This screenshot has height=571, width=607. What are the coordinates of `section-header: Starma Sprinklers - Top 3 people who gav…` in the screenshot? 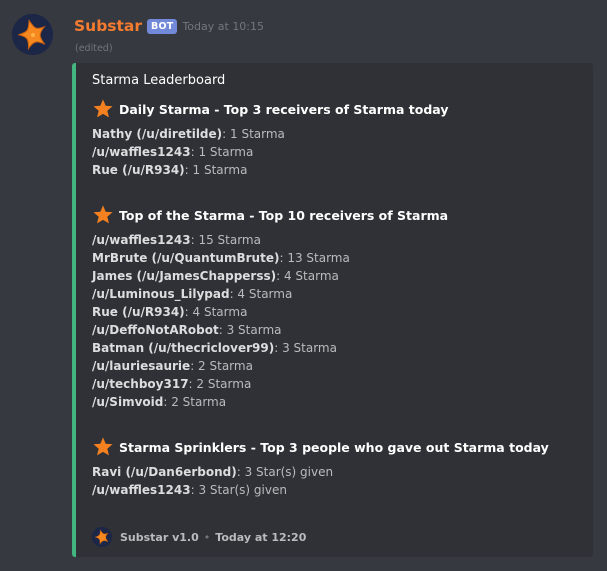 It's located at (339, 447).